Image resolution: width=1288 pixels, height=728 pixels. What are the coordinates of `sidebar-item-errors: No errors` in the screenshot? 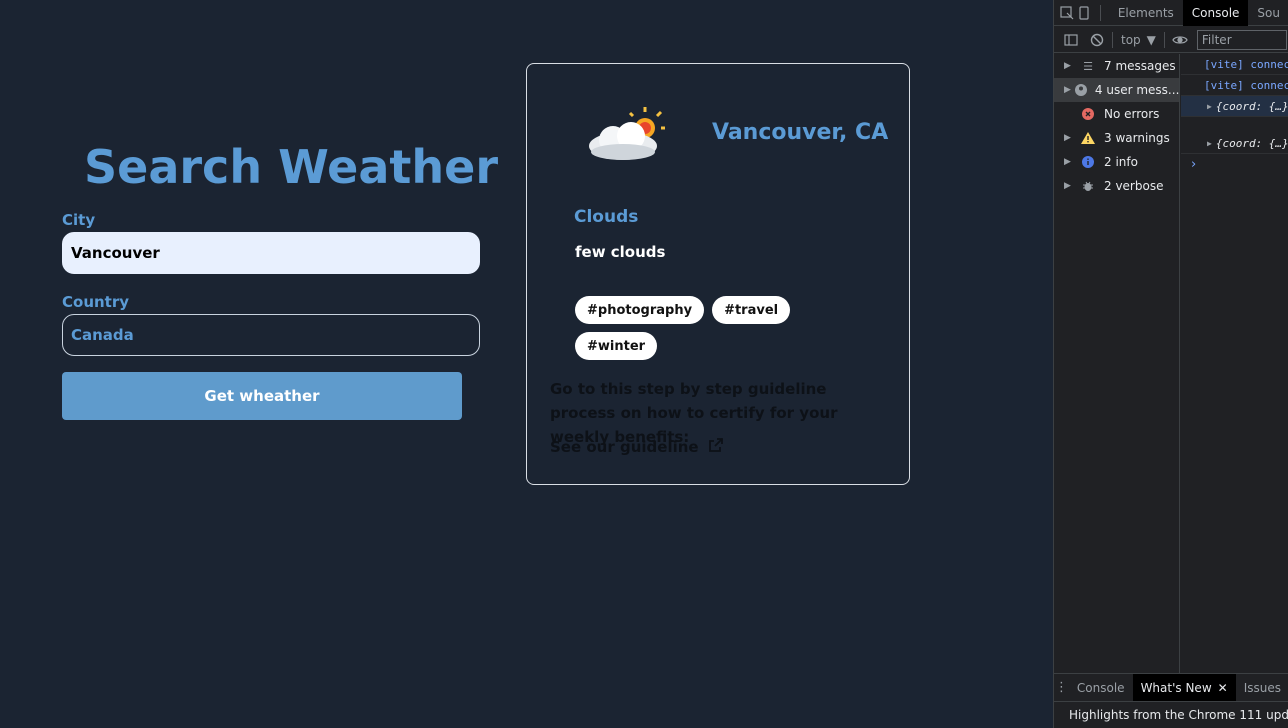 It's located at (1116, 114).